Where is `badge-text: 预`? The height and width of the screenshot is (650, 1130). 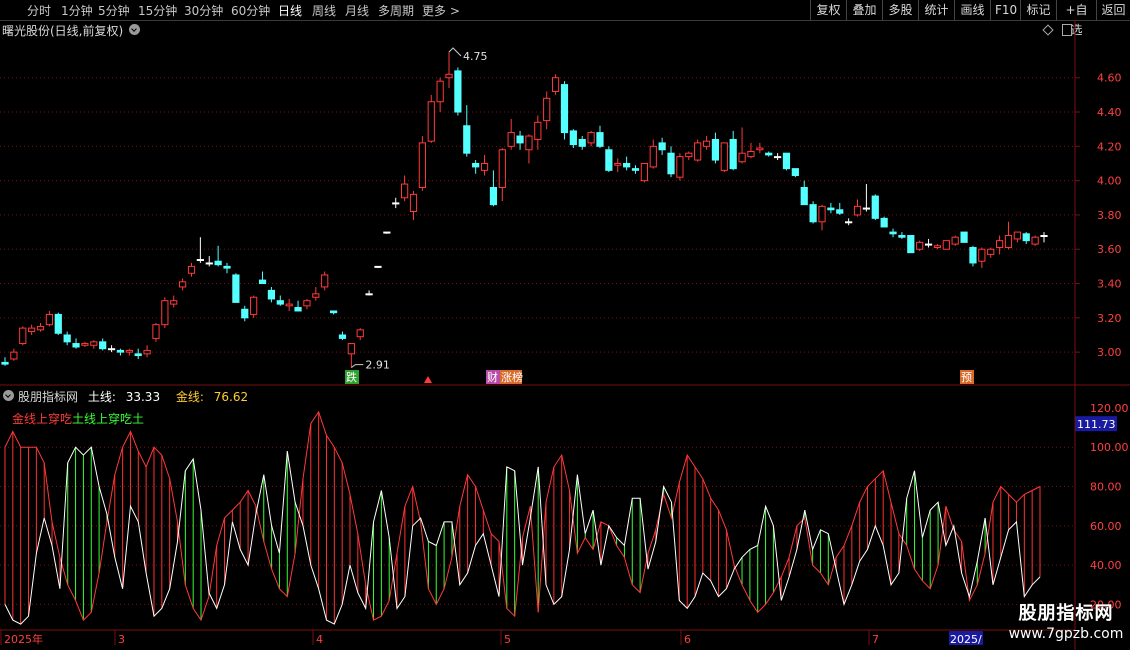
badge-text: 预 is located at coordinates (966, 377).